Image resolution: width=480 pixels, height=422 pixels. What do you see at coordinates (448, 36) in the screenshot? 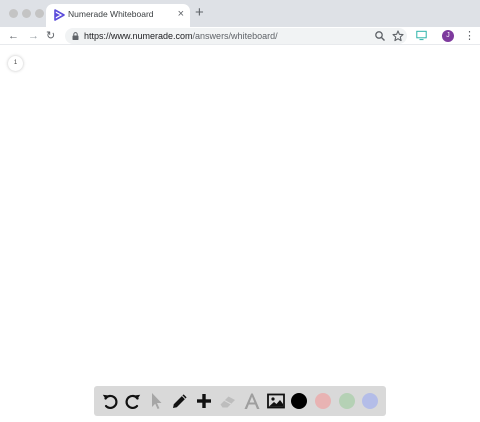
I see `profile-avatar: J` at bounding box center [448, 36].